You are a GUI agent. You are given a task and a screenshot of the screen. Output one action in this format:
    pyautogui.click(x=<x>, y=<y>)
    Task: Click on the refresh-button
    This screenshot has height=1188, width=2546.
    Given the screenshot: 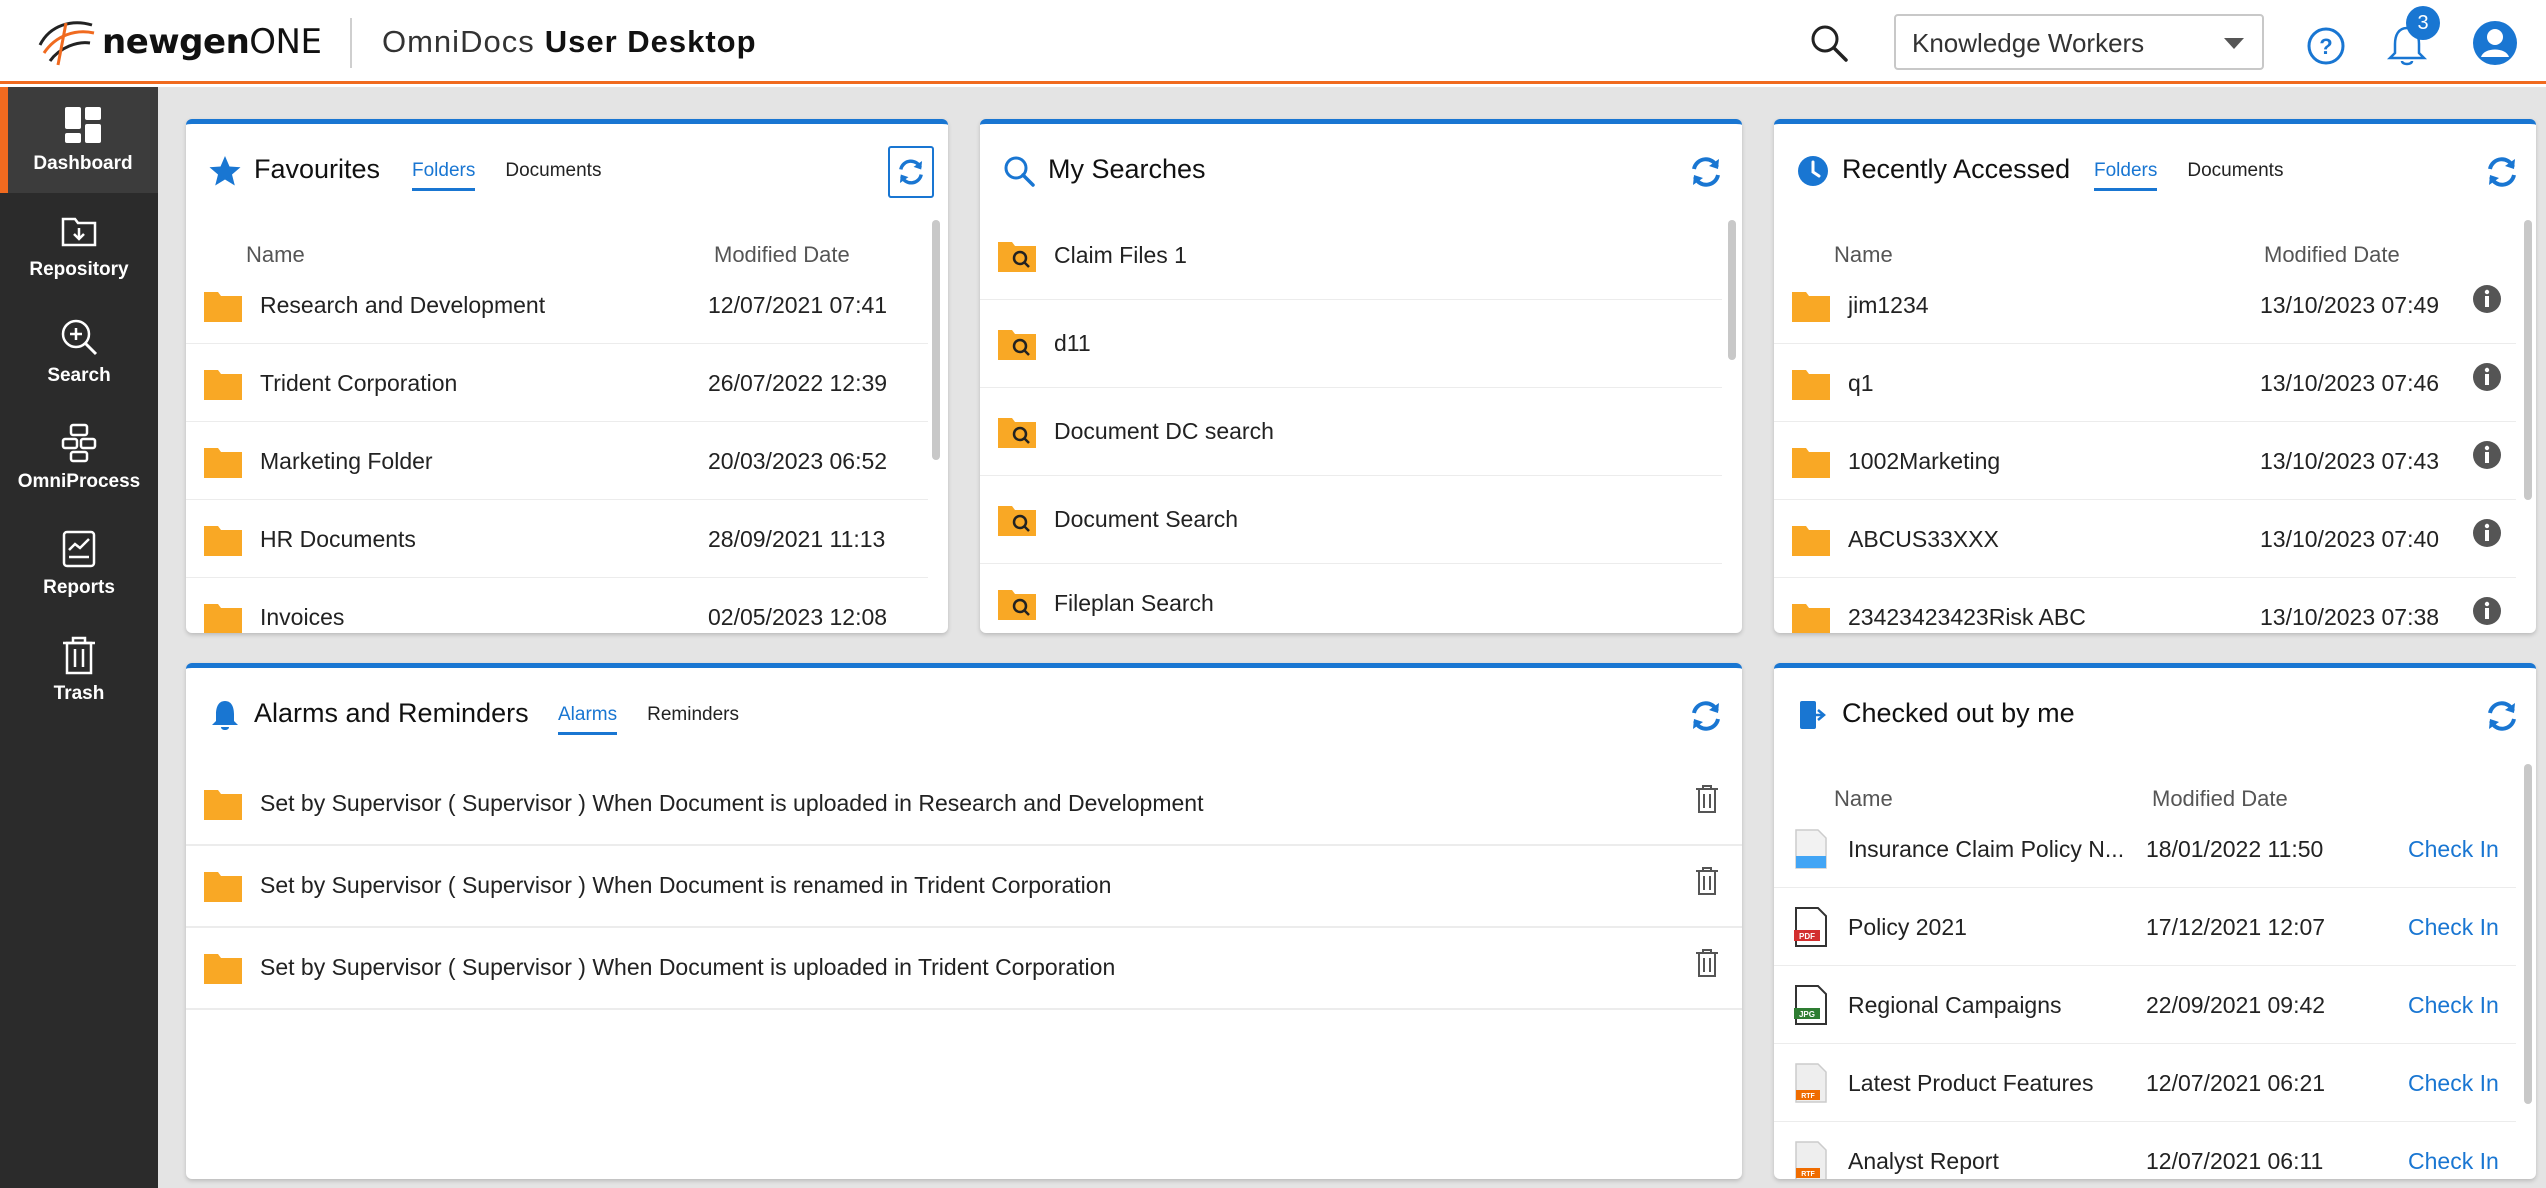 What is the action you would take?
    pyautogui.click(x=911, y=172)
    